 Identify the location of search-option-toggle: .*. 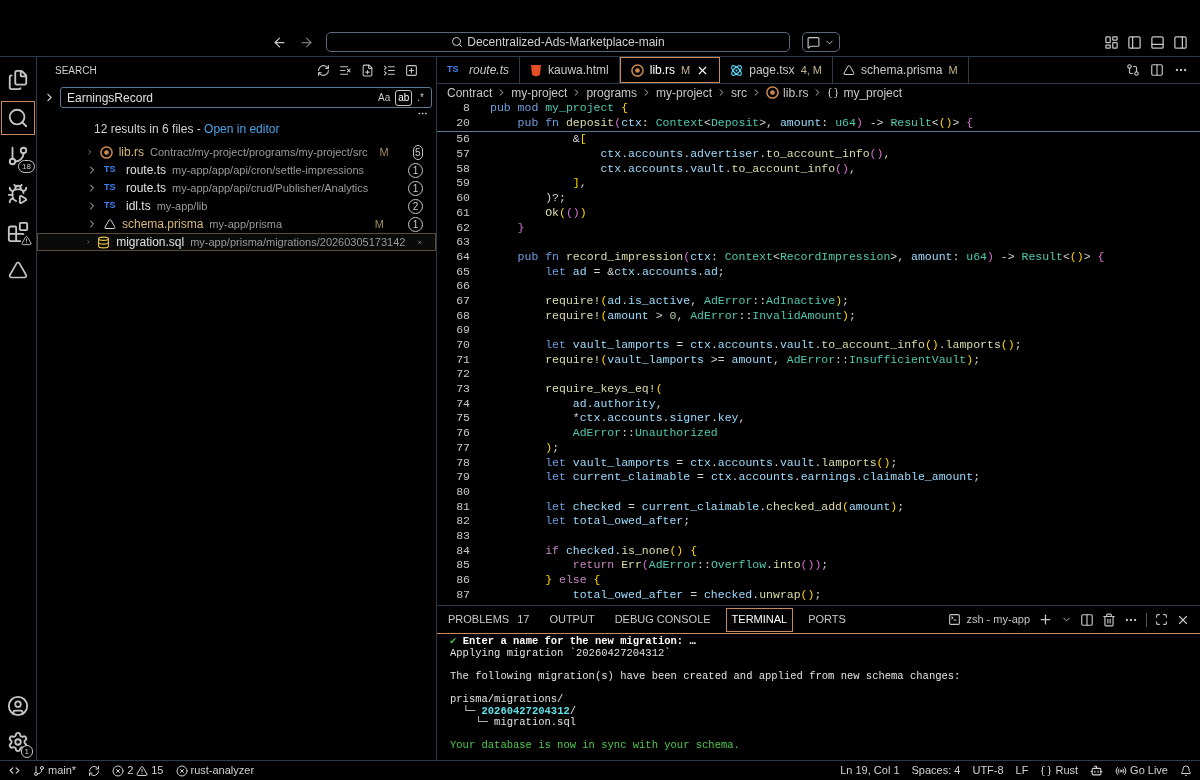
(420, 97).